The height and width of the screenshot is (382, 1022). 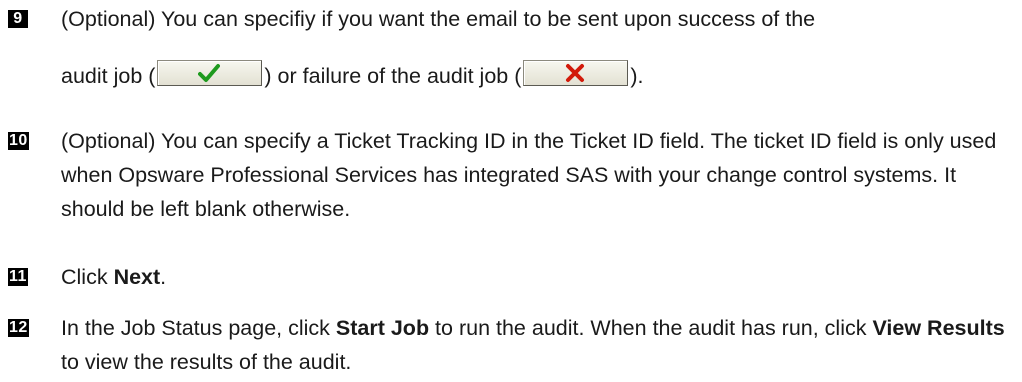 I want to click on step-text-fragment: Click, so click(x=87, y=277).